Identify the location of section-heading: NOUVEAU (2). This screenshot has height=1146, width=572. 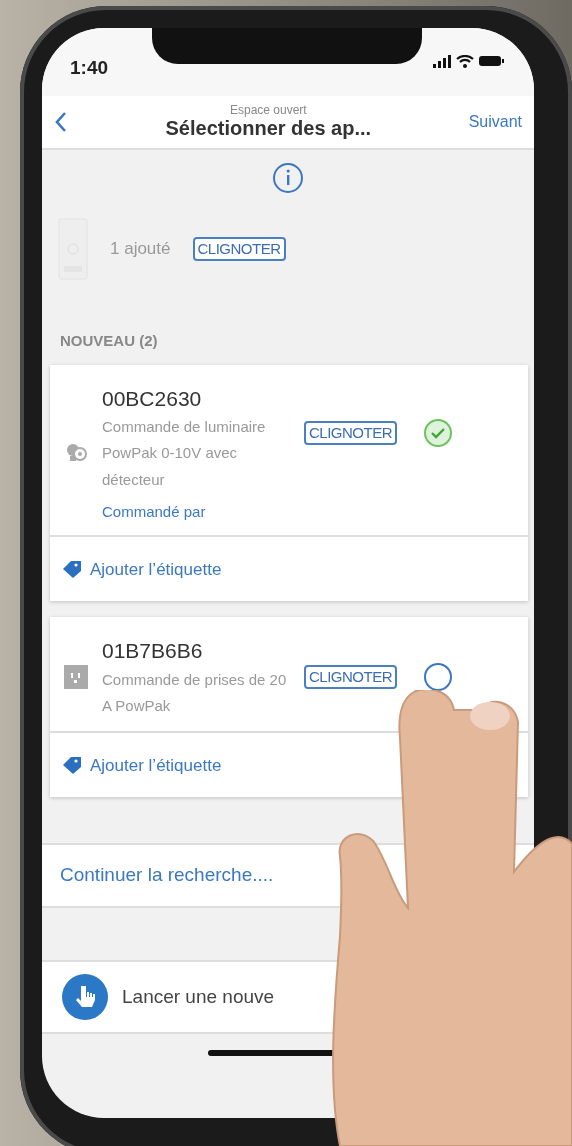
(109, 341).